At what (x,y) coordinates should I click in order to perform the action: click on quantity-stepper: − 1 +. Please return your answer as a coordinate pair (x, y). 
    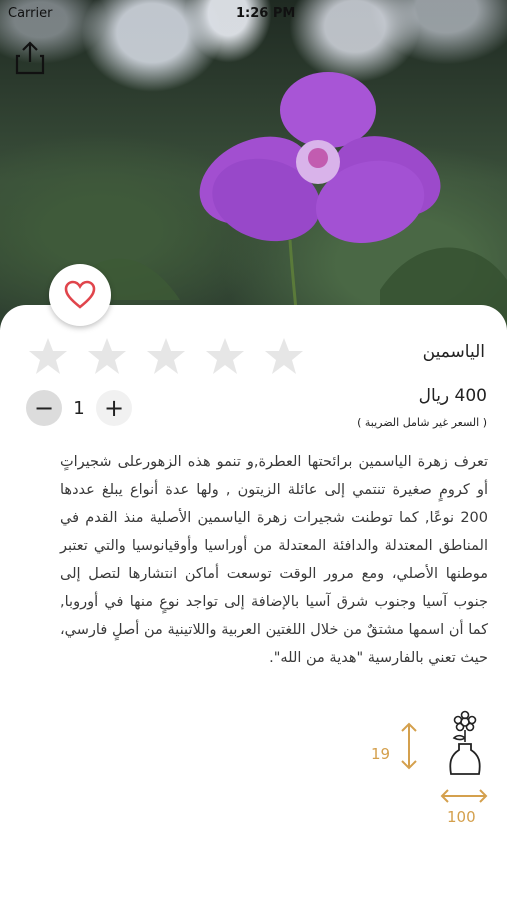
    Looking at the image, I should click on (79, 408).